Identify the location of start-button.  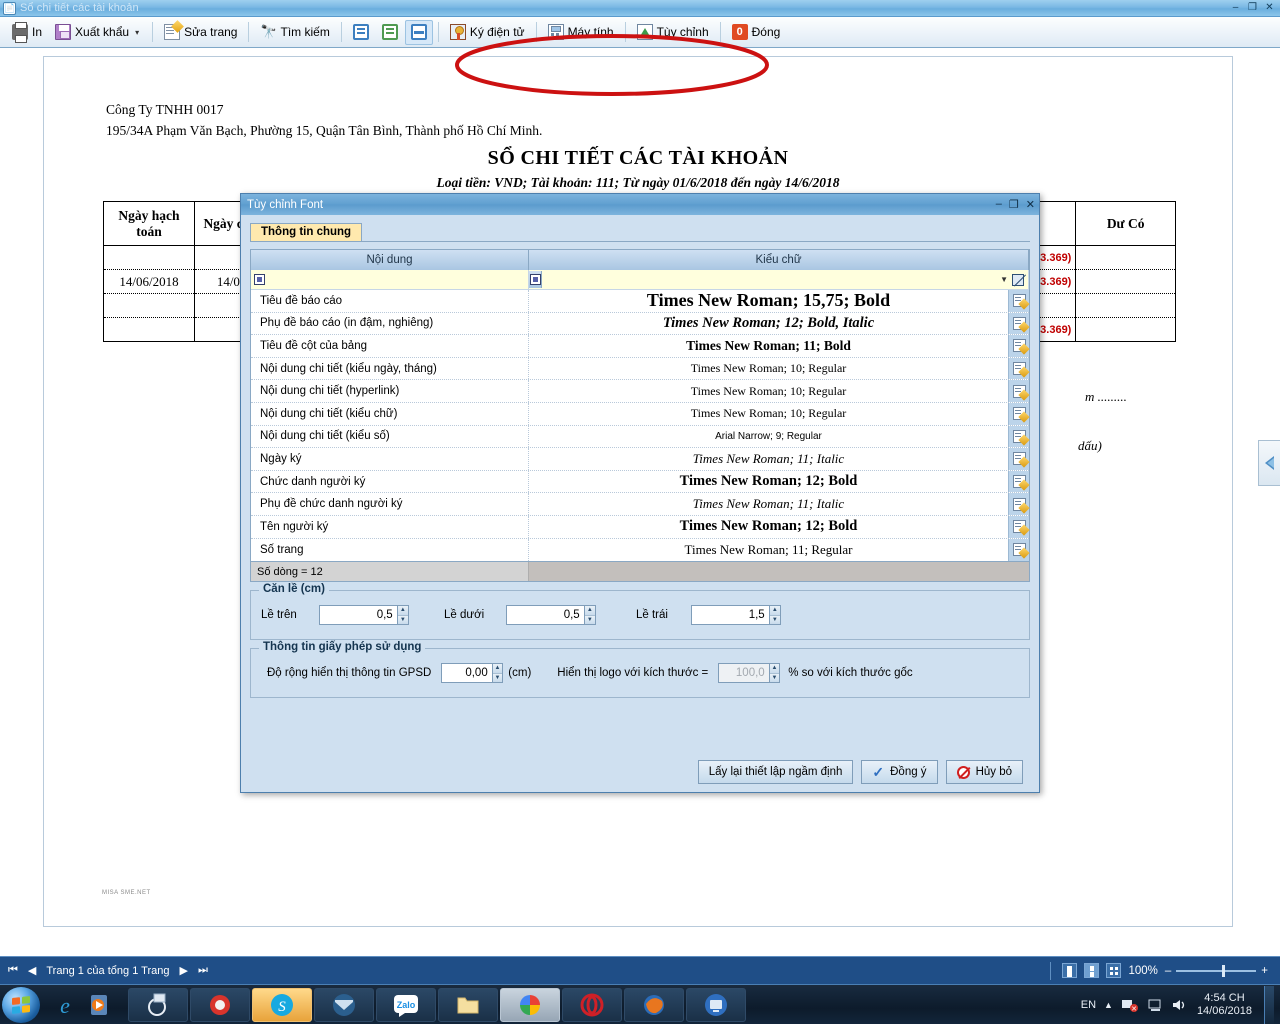
(21, 1004).